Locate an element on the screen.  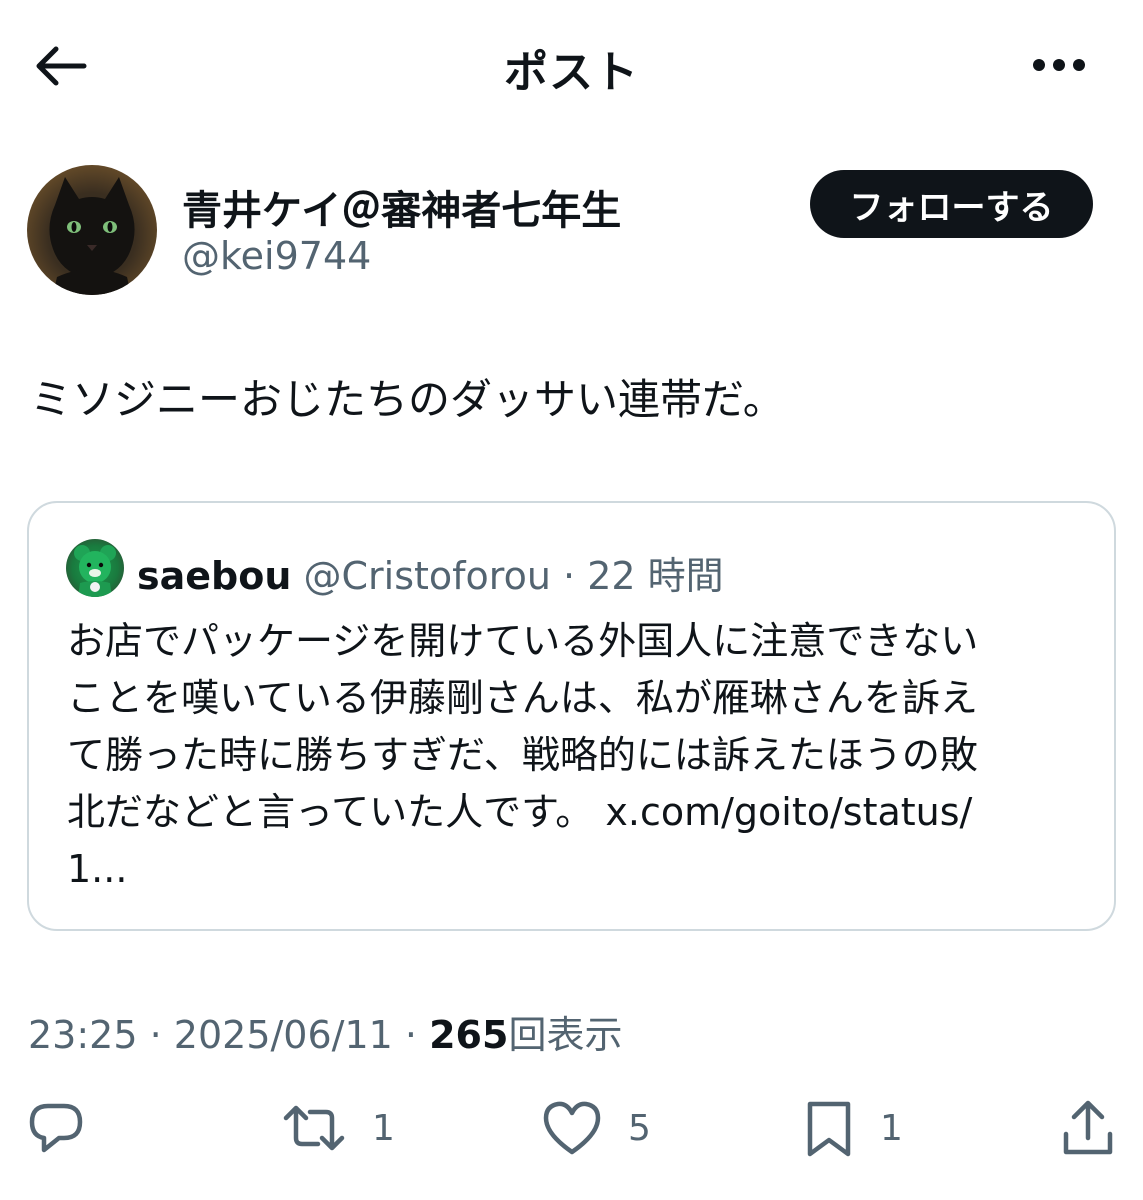
repost-button: 1 is located at coordinates (338, 1128).